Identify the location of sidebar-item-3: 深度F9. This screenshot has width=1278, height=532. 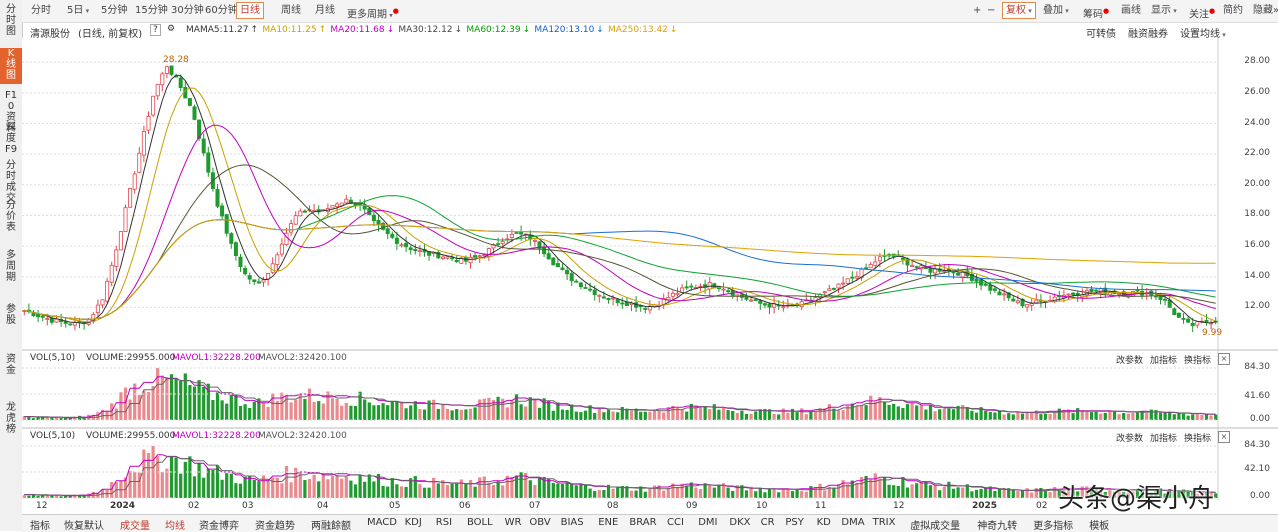
(11, 138).